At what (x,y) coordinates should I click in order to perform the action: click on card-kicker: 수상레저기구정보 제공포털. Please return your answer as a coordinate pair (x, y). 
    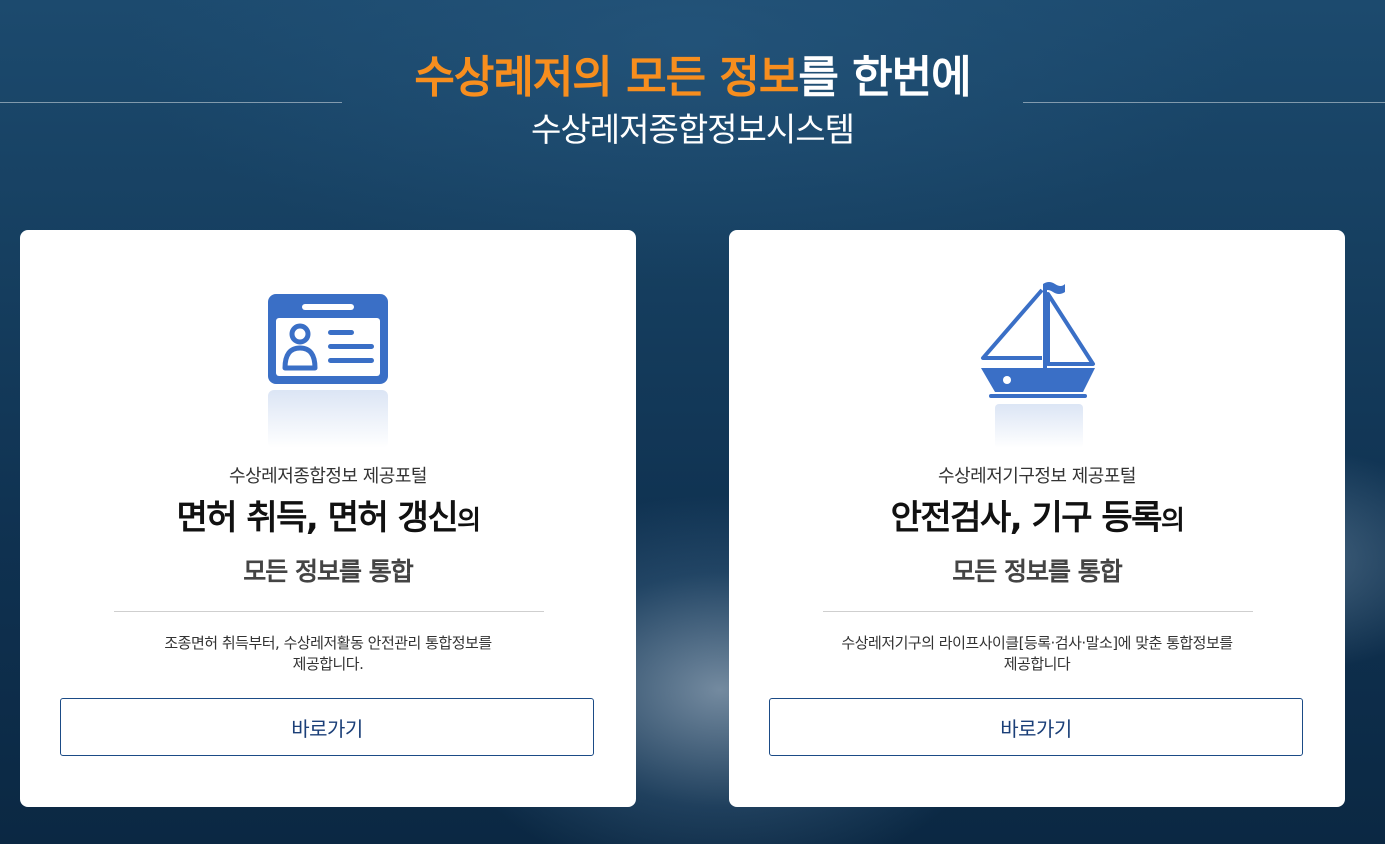
    Looking at the image, I should click on (1037, 476).